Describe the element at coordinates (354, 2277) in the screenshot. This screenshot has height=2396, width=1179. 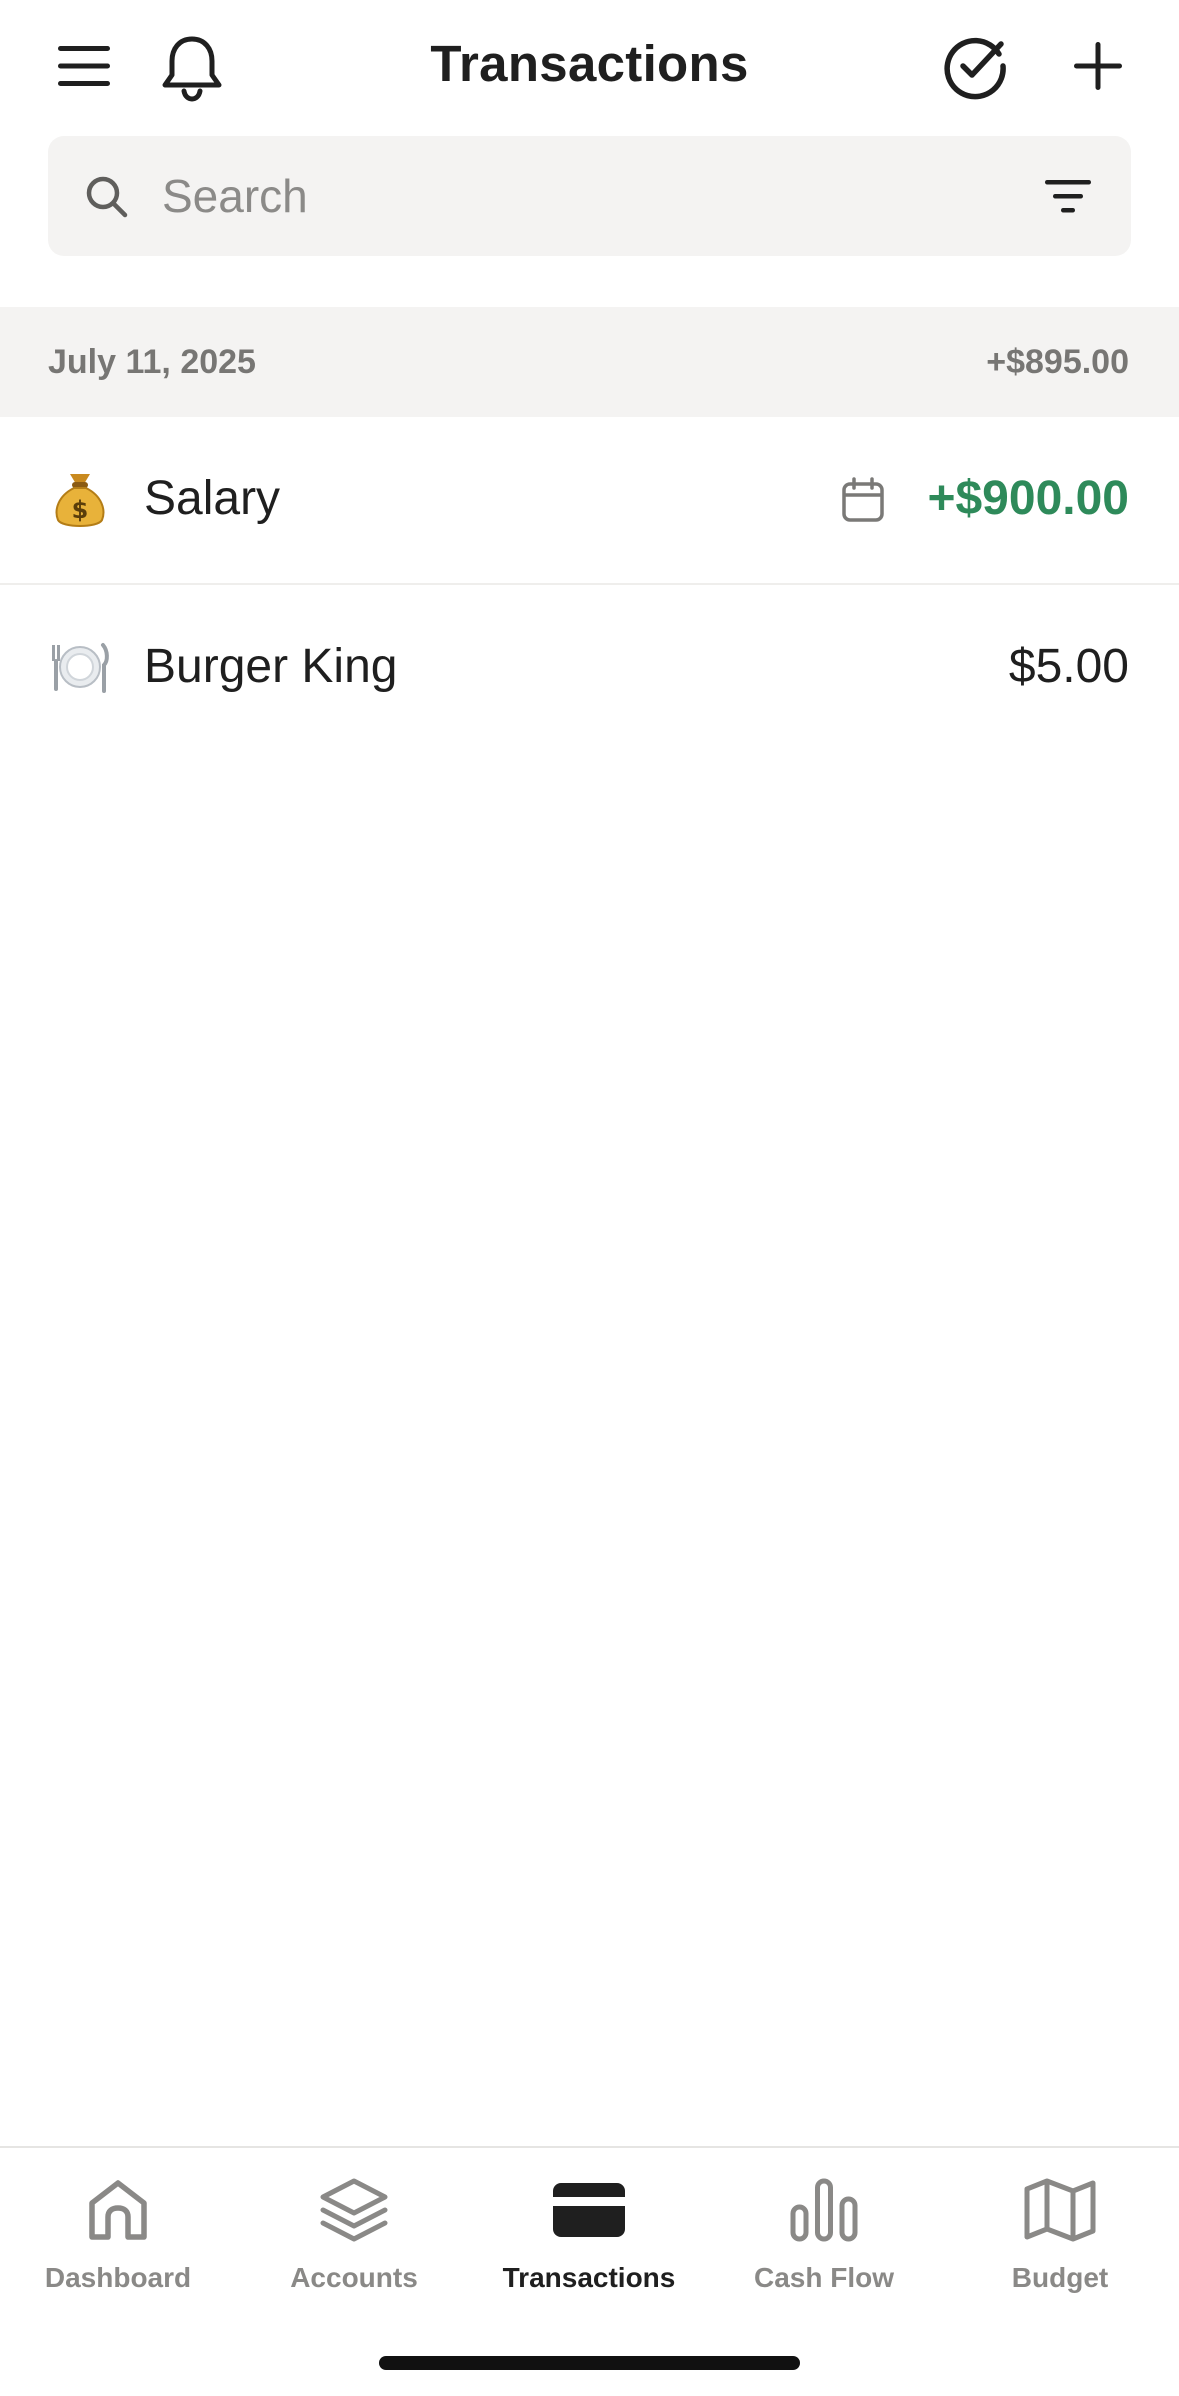
I see `tab-label: Accounts` at that location.